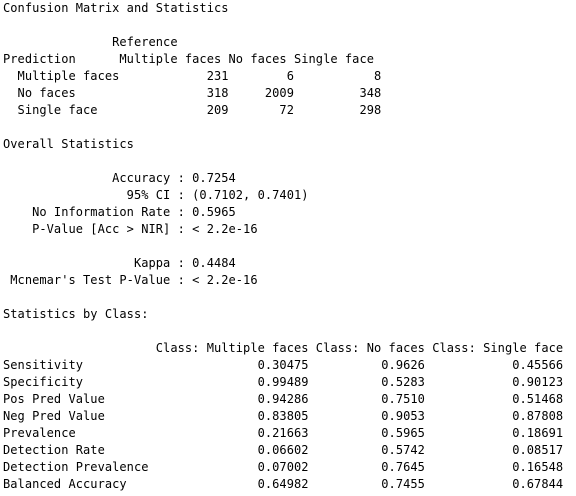  Describe the element at coordinates (283, 450) in the screenshot. I see `console-line: Detection Rate 0.06602 0.5742 0.08517` at that location.